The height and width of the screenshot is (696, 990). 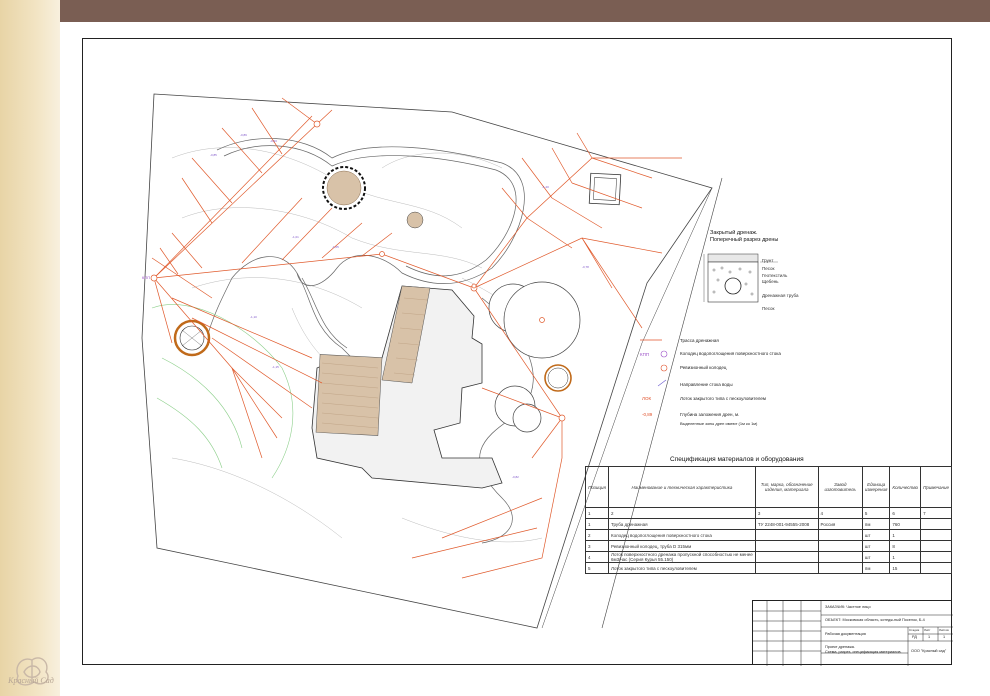 I want to click on section-title: Закрытый дренаж. Поперечный разрез дрены, so click(x=744, y=236).